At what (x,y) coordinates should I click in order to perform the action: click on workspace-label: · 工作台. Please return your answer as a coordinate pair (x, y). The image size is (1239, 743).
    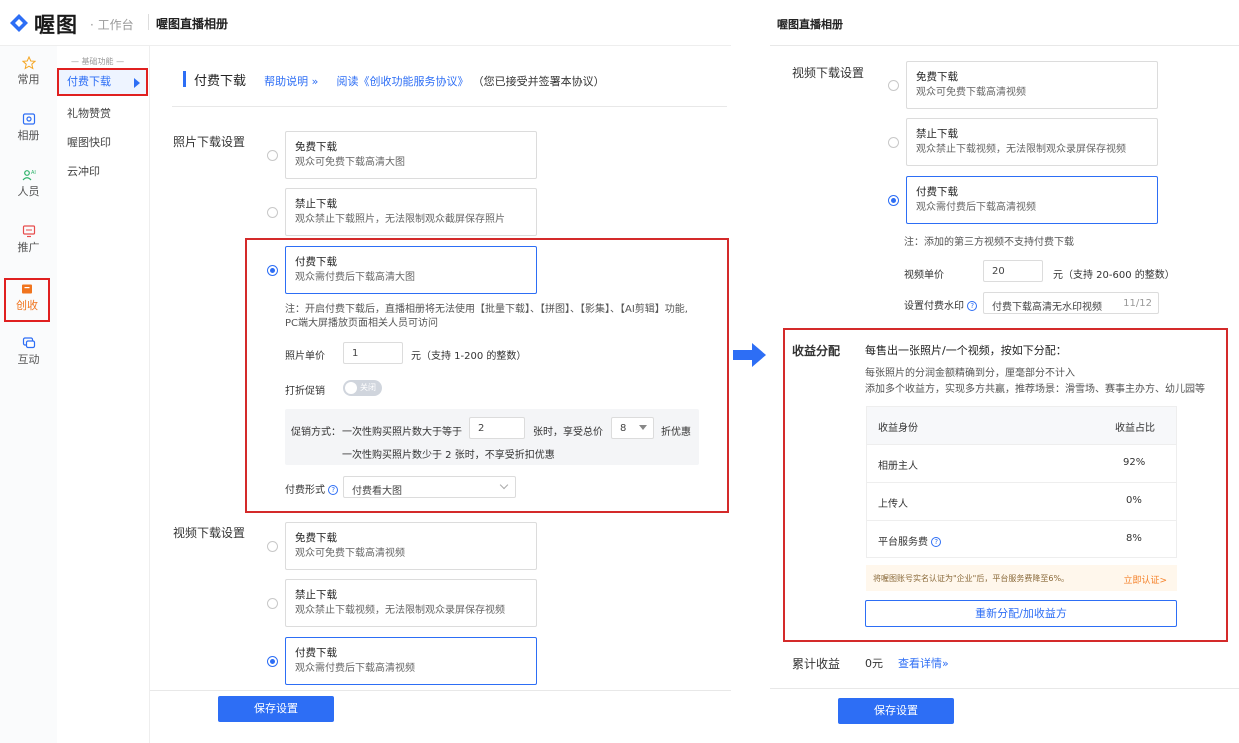
    Looking at the image, I should click on (112, 25).